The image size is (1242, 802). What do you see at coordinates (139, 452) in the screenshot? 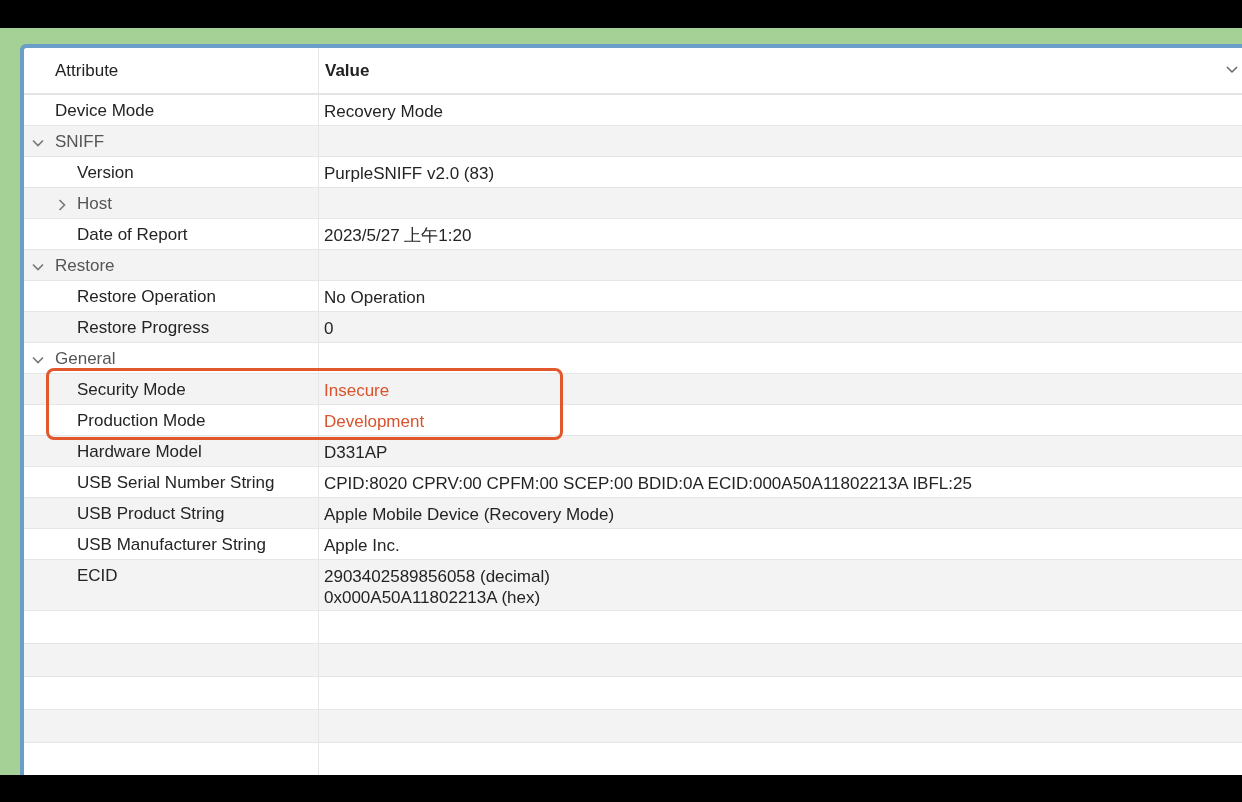
I see `attribute-name: Hardware Model` at bounding box center [139, 452].